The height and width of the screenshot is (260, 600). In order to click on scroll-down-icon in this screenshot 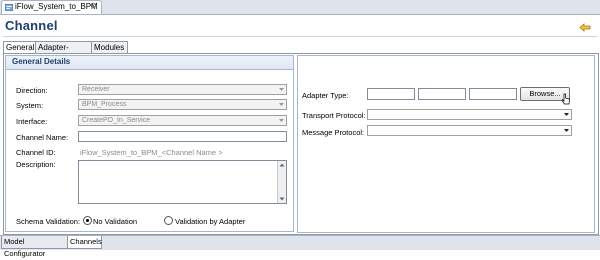, I will do `click(282, 199)`.